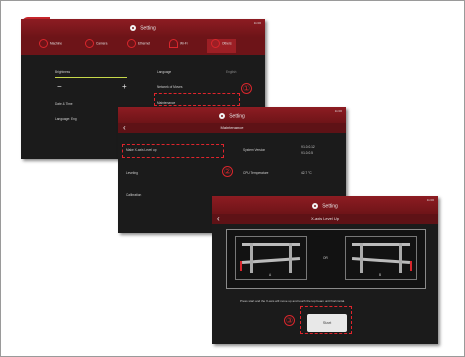  I want to click on diagram-or: OR, so click(325, 258).